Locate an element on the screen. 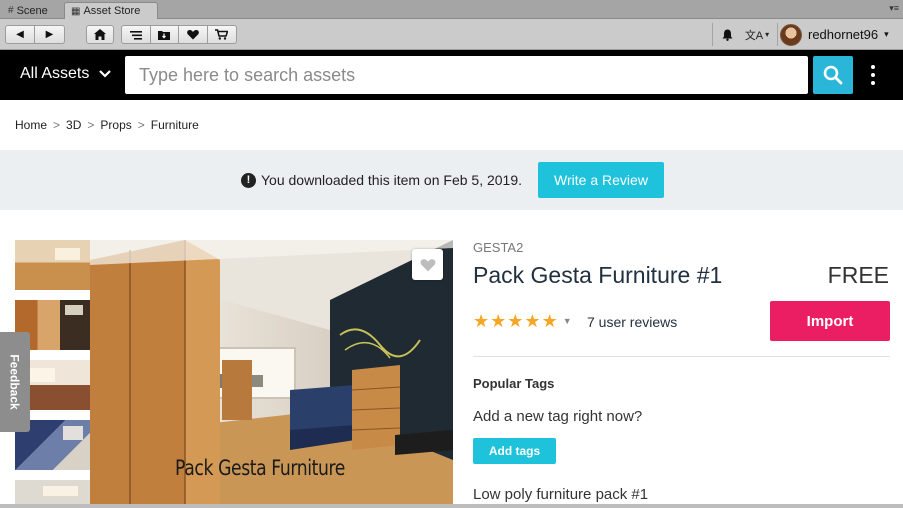 The height and width of the screenshot is (508, 903). tab-asset-store-label: Asset Store is located at coordinates (112, 11).